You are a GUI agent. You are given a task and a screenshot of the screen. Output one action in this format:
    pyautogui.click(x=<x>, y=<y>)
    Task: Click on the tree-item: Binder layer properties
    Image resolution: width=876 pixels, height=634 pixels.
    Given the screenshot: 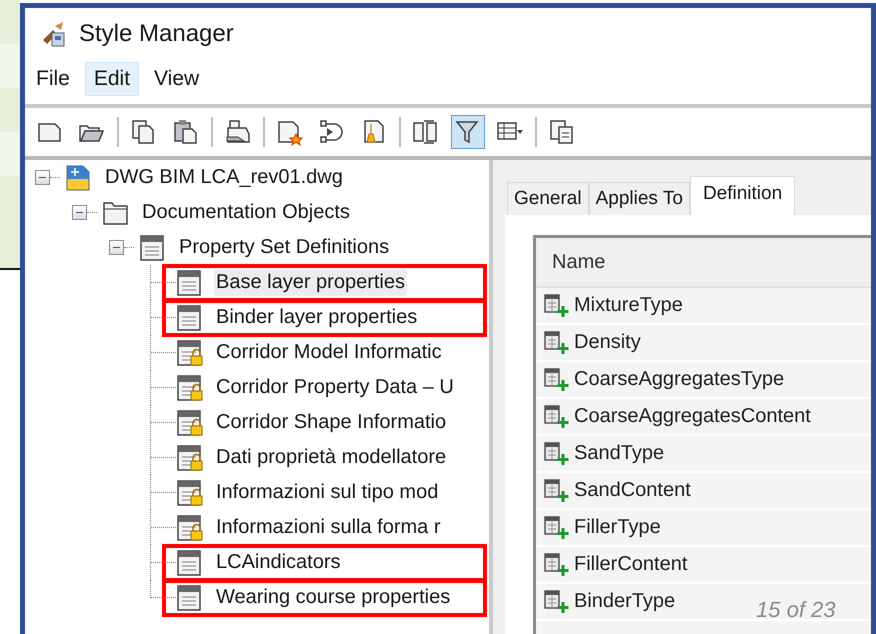 What is the action you would take?
    pyautogui.click(x=317, y=317)
    